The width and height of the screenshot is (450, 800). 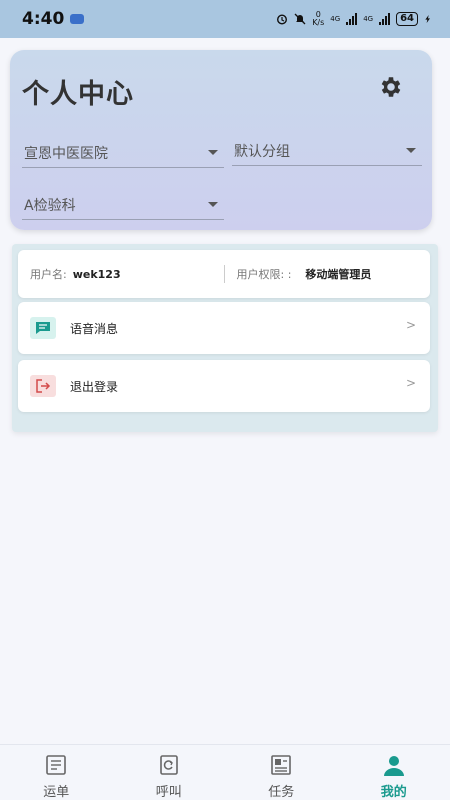 I want to click on settings-gear-icon, so click(x=391, y=87).